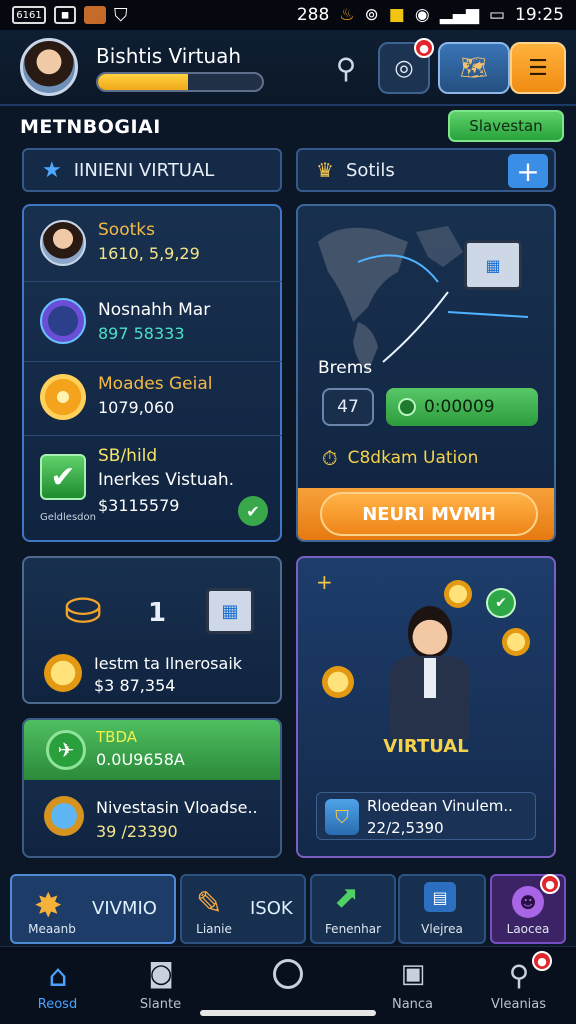 This screenshot has width=576, height=1024. I want to click on treasure-chest-icon: ⛀, so click(83, 607).